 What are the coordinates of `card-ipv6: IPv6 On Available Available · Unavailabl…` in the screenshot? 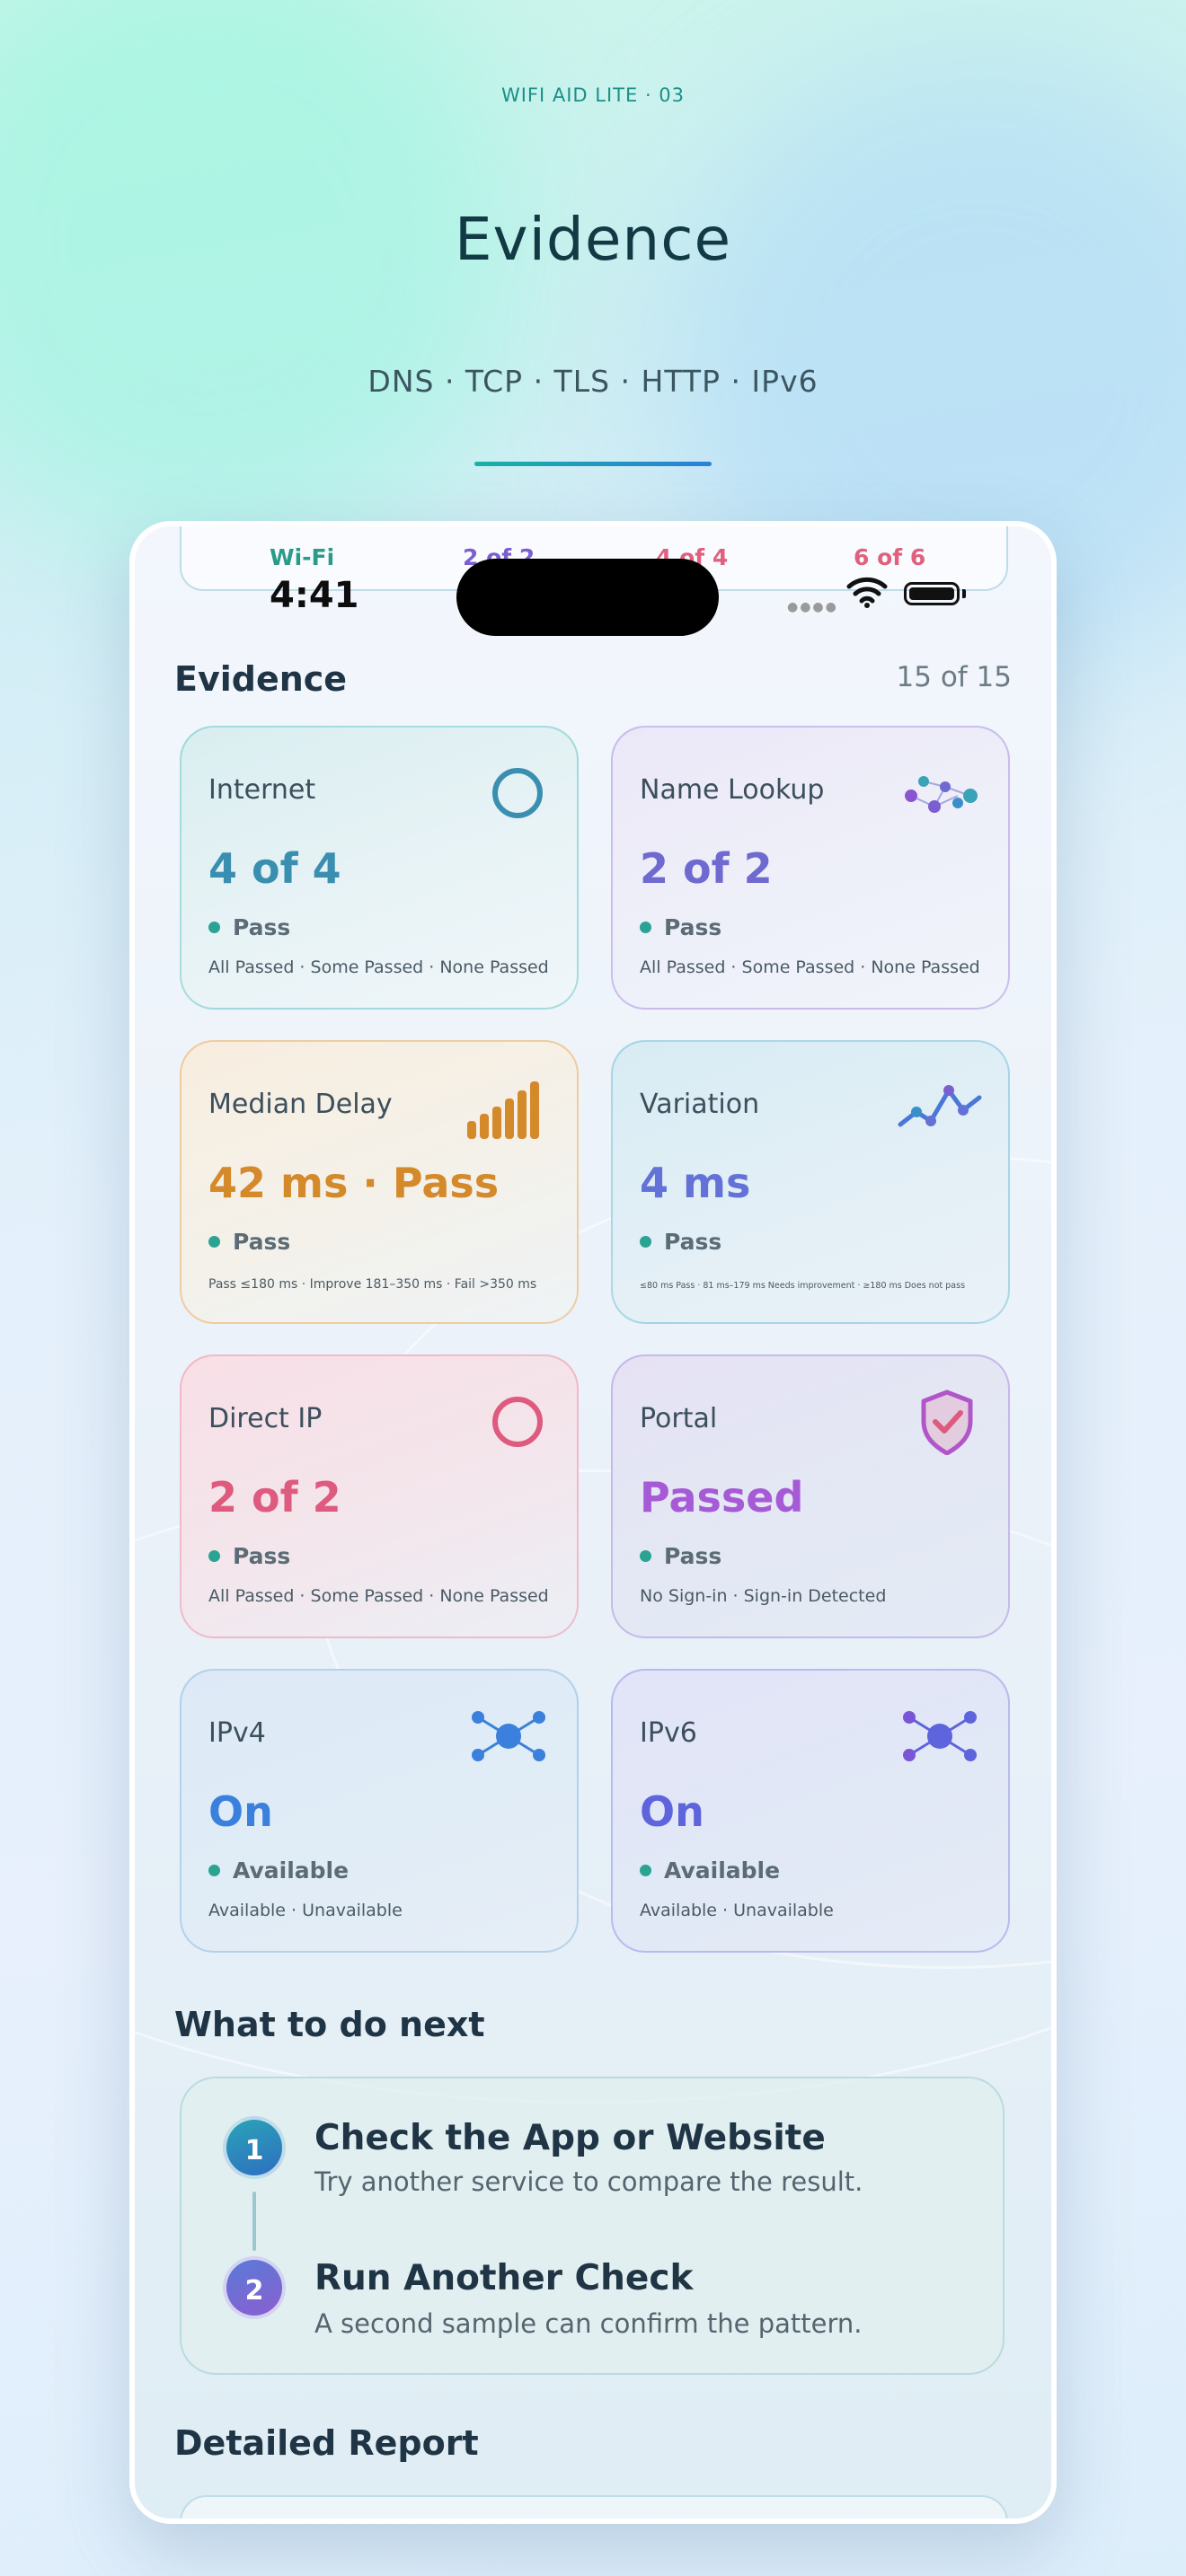 It's located at (810, 1811).